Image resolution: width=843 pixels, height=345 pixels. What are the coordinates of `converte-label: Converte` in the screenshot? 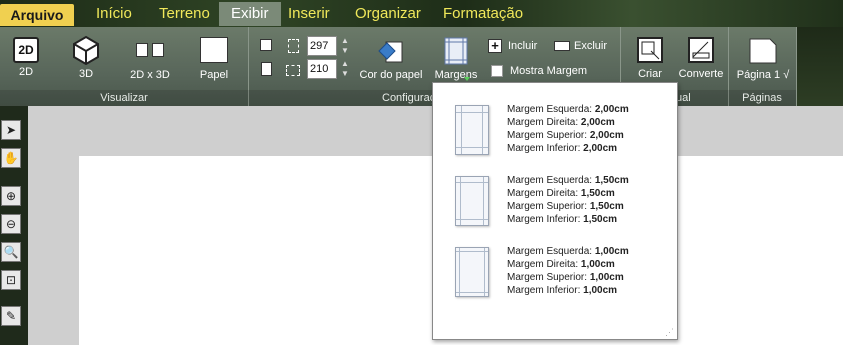 It's located at (701, 74).